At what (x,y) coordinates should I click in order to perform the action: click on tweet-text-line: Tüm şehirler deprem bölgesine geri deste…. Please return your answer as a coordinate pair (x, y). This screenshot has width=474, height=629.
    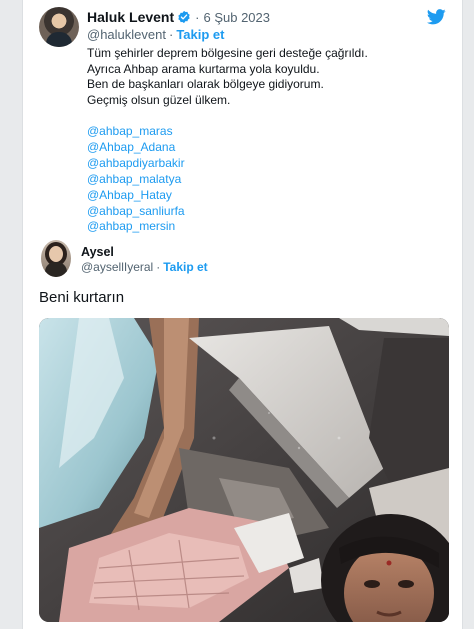
    Looking at the image, I should click on (227, 53).